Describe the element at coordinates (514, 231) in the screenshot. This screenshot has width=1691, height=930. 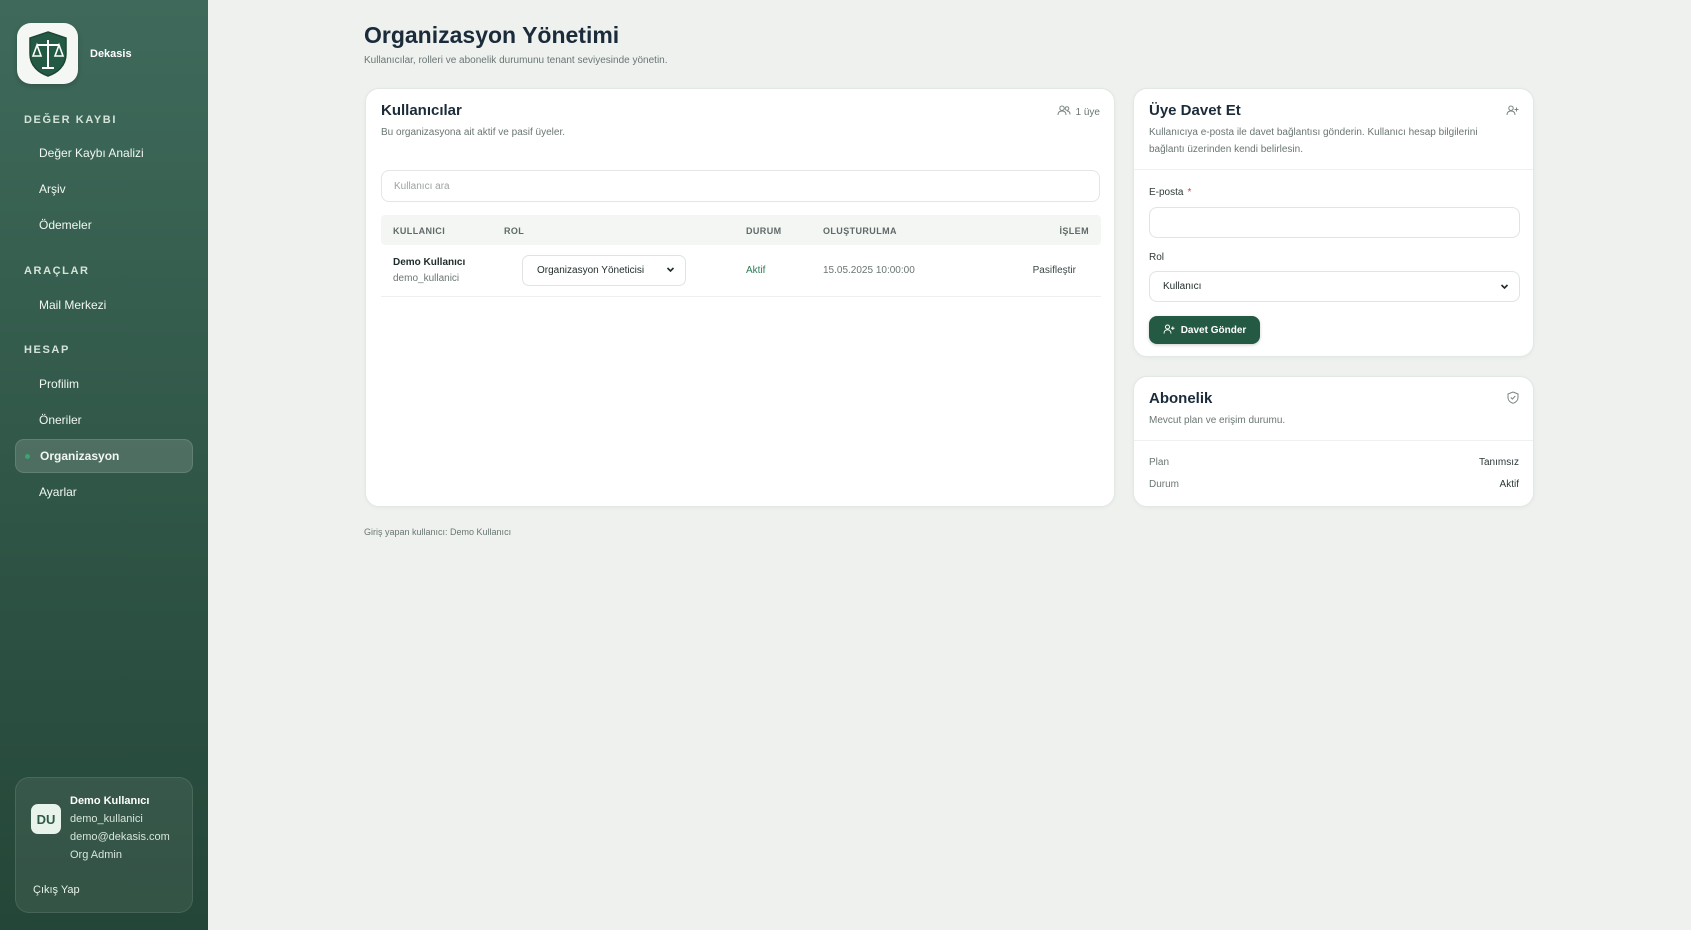
I see `column-header-rol: ROL` at that location.